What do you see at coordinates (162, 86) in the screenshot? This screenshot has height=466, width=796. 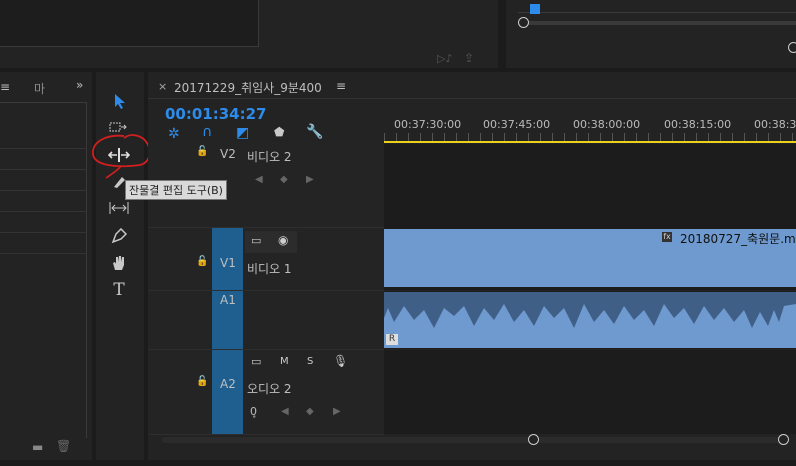 I see `close-sequence-icon: ×` at bounding box center [162, 86].